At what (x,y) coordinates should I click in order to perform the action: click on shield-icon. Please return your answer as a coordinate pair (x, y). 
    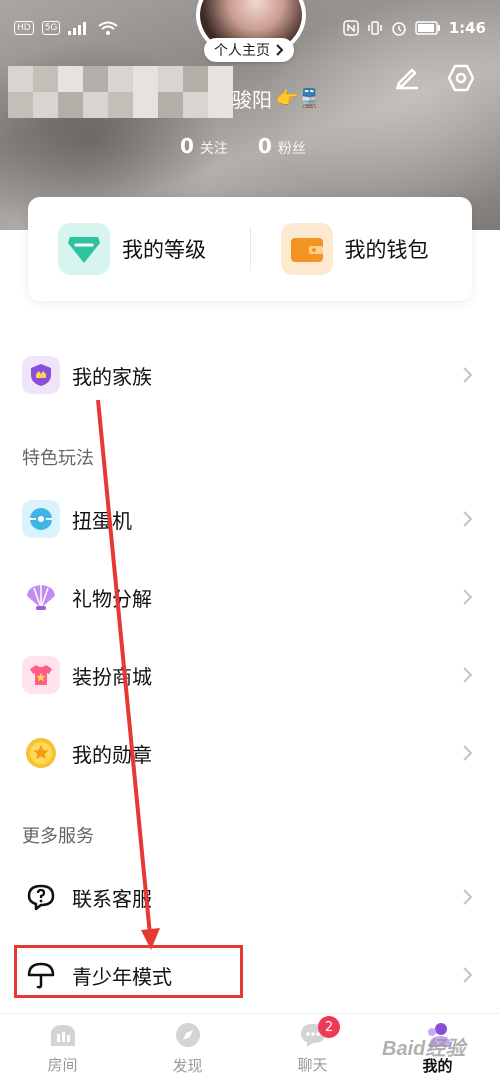
    Looking at the image, I should click on (41, 375).